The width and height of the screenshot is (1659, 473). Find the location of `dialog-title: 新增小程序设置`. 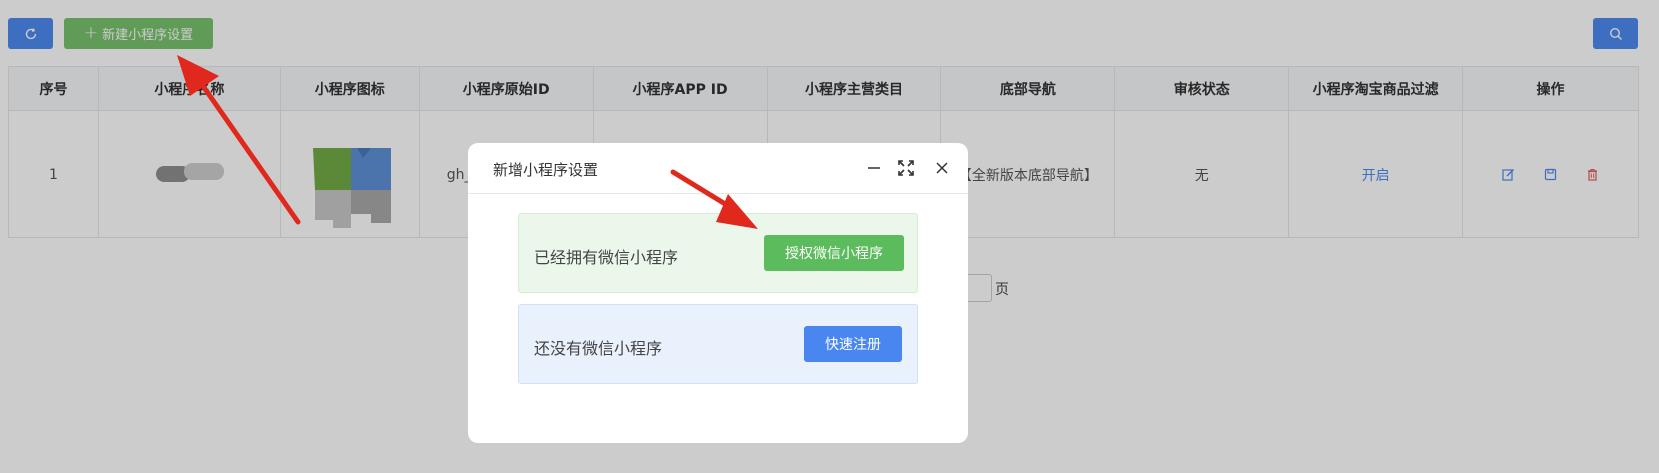

dialog-title: 新增小程序设置 is located at coordinates (546, 170).